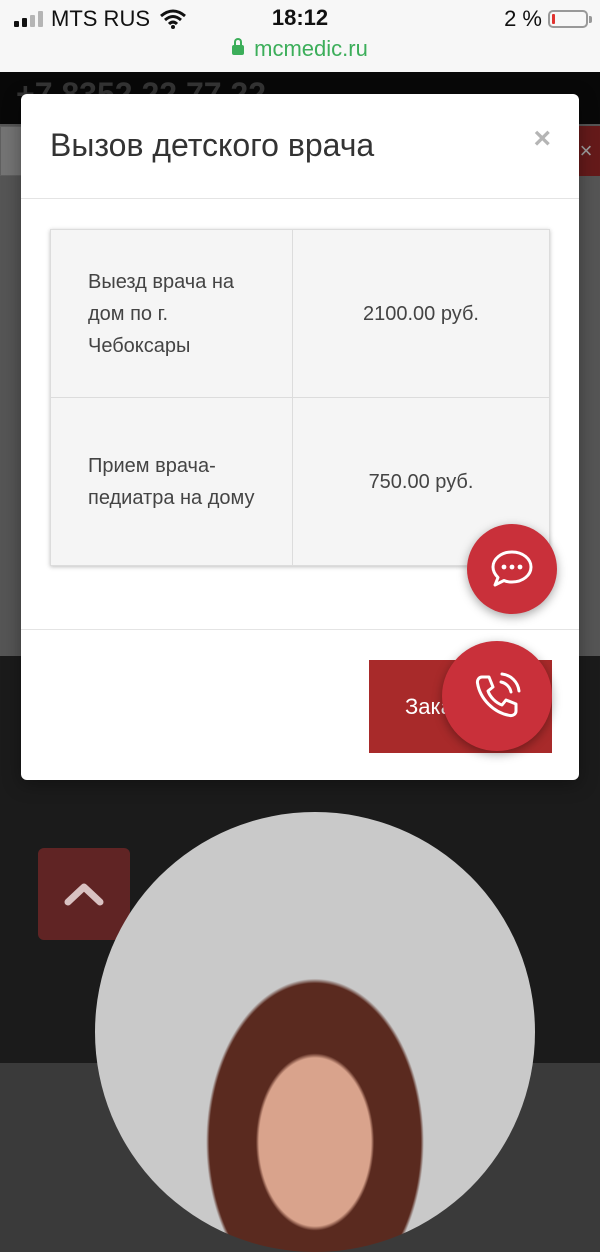  I want to click on chevron-up-icon, so click(84, 894).